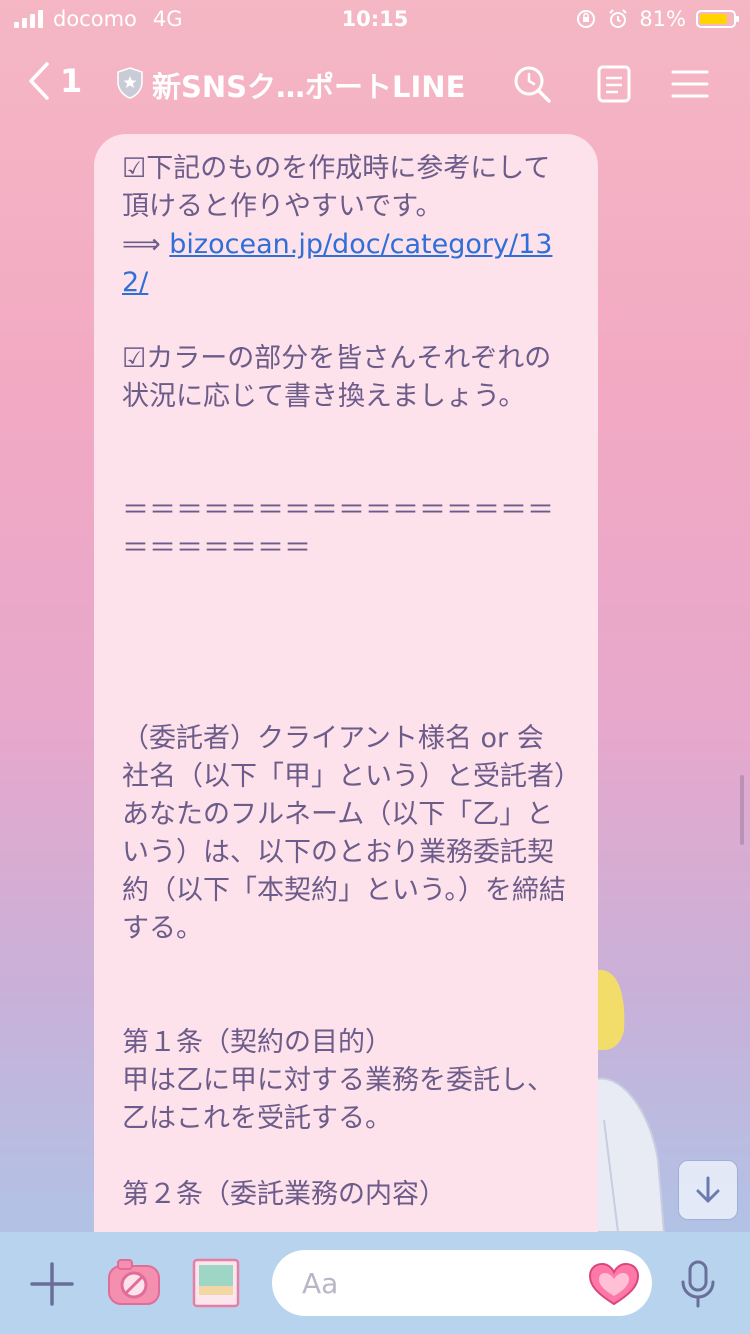 This screenshot has height=1334, width=750. I want to click on scrollbar, so click(742, 810).